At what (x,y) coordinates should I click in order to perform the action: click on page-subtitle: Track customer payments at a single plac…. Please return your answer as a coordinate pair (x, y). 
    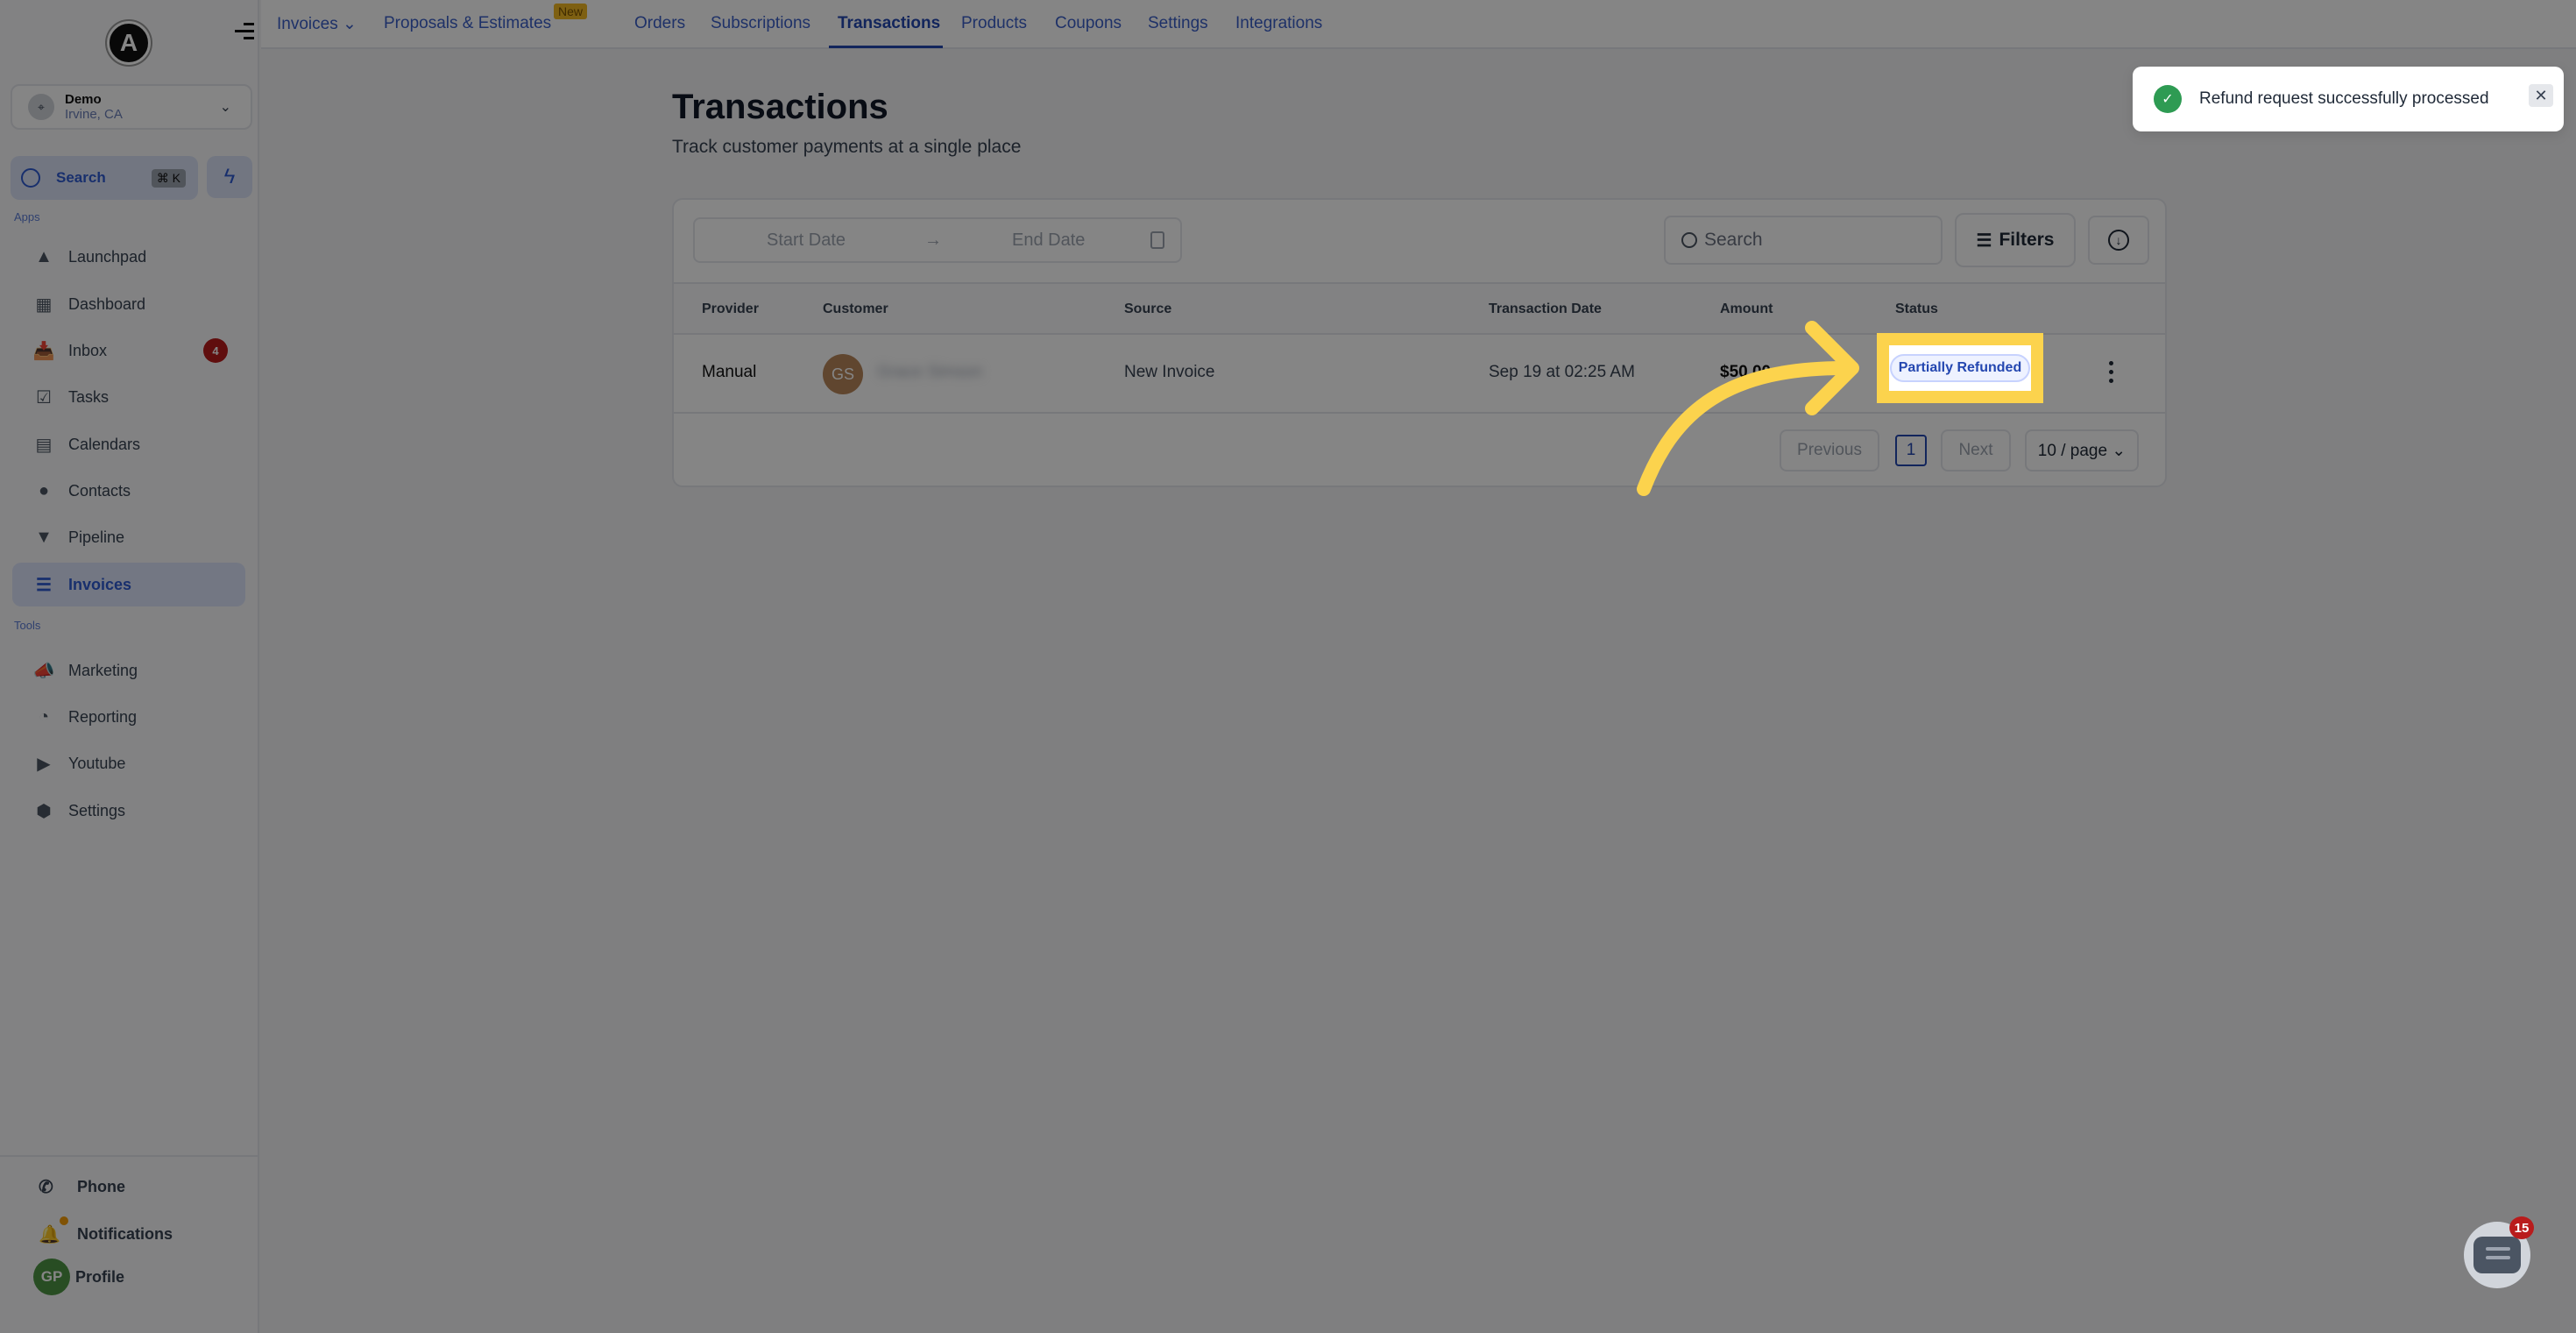
    Looking at the image, I should click on (847, 147).